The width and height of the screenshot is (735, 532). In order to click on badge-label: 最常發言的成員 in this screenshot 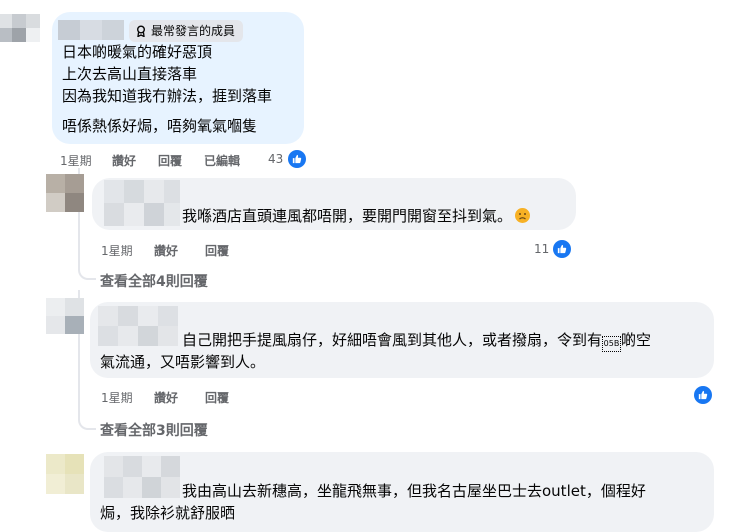, I will do `click(193, 31)`.